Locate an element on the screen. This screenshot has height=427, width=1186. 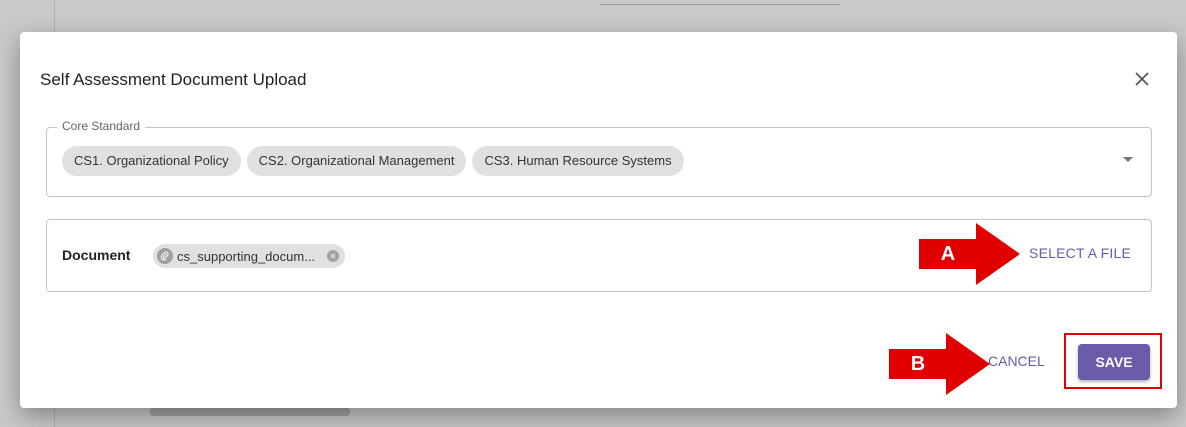
annotation-arrow-a is located at coordinates (998, 254).